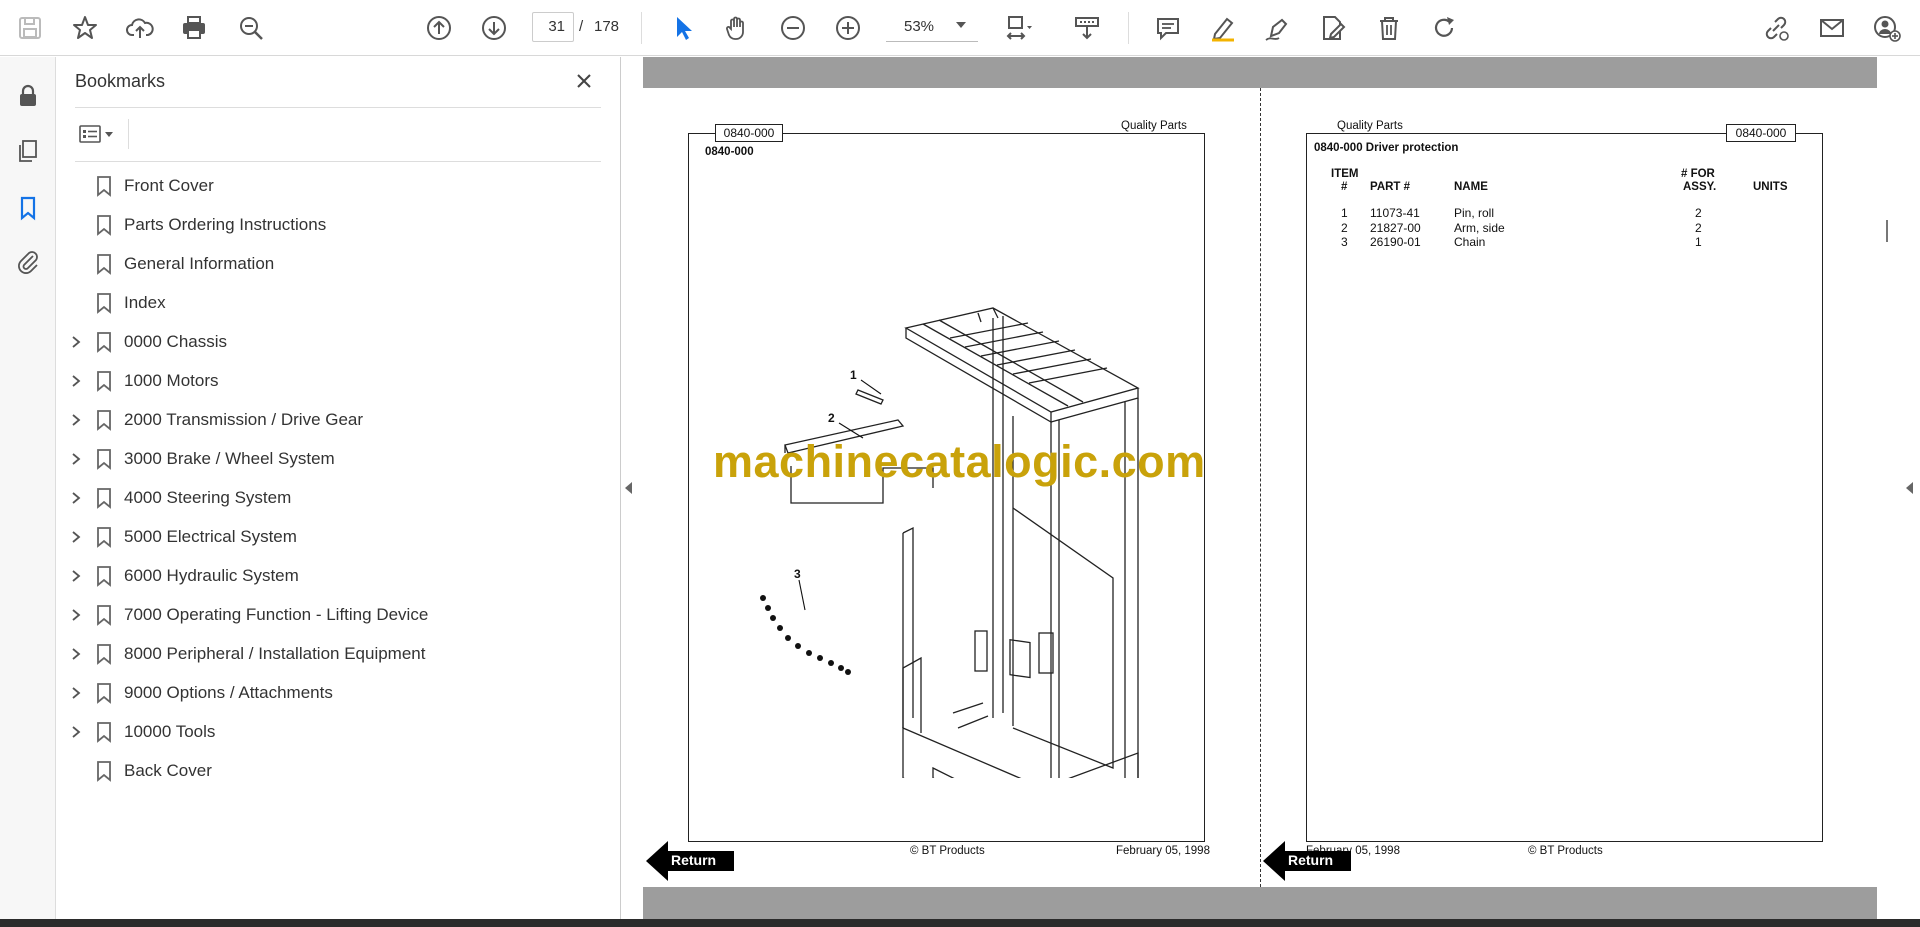  I want to click on bookmark-label: 5000 Electrical System, so click(210, 536).